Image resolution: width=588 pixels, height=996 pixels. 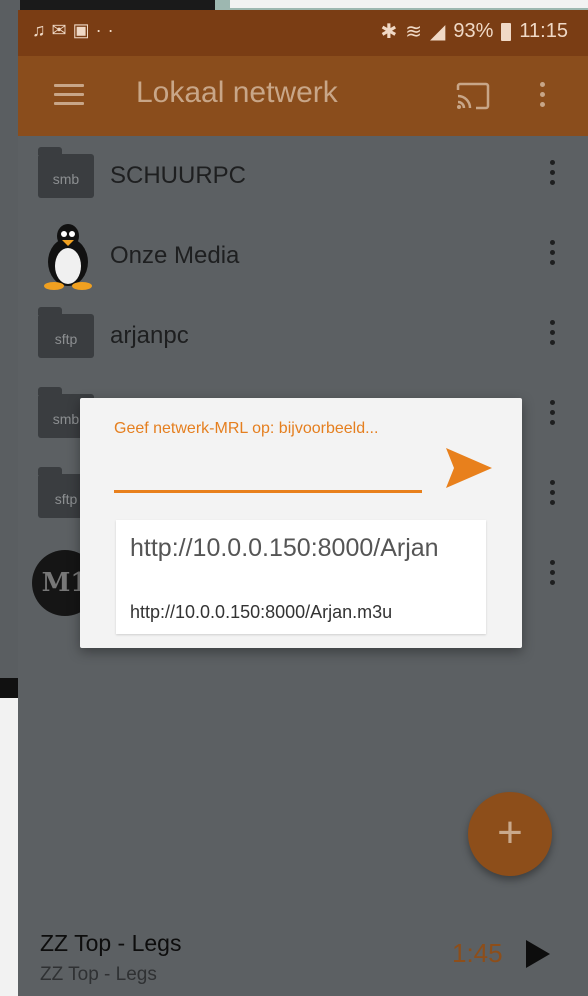 What do you see at coordinates (543, 31) in the screenshot?
I see `clock: 11:15` at bounding box center [543, 31].